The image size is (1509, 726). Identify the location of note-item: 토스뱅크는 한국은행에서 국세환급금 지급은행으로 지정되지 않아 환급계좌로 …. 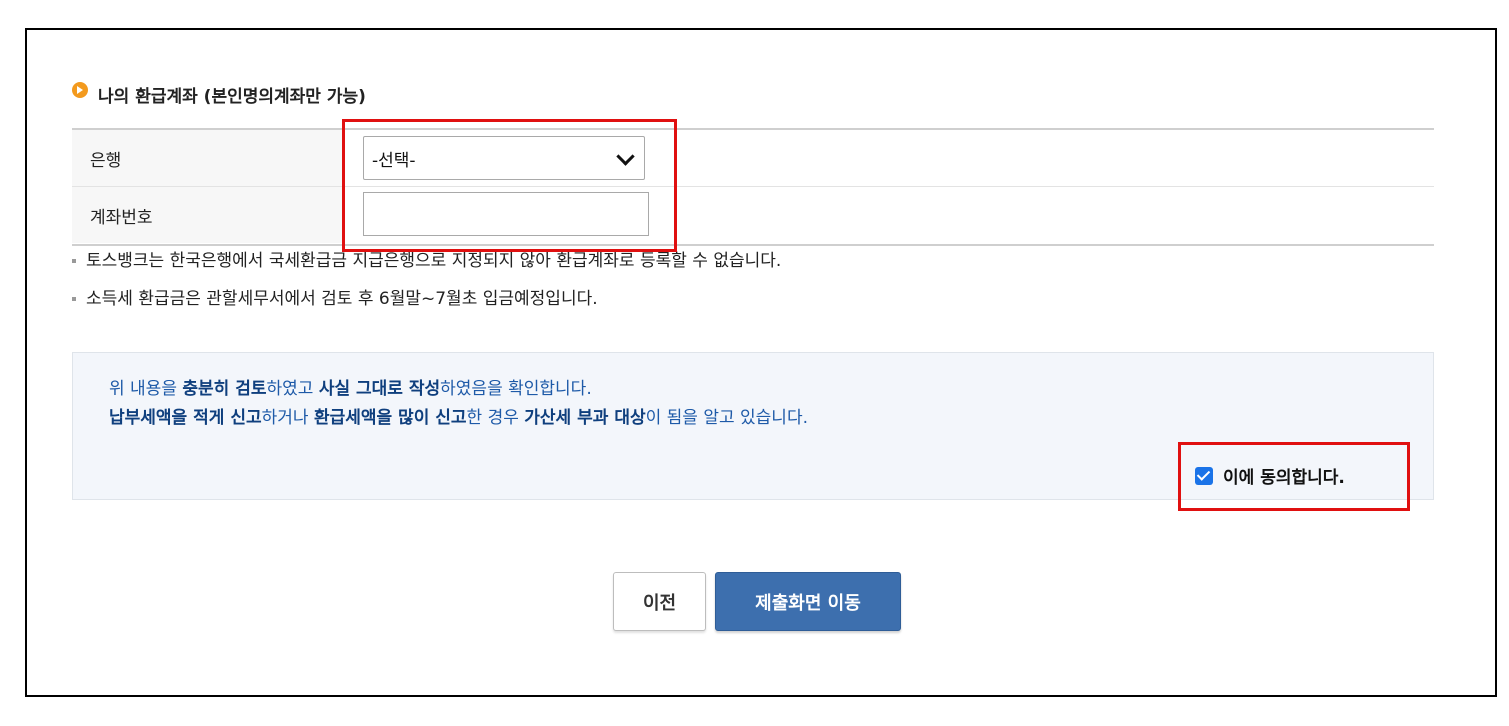
(426, 267).